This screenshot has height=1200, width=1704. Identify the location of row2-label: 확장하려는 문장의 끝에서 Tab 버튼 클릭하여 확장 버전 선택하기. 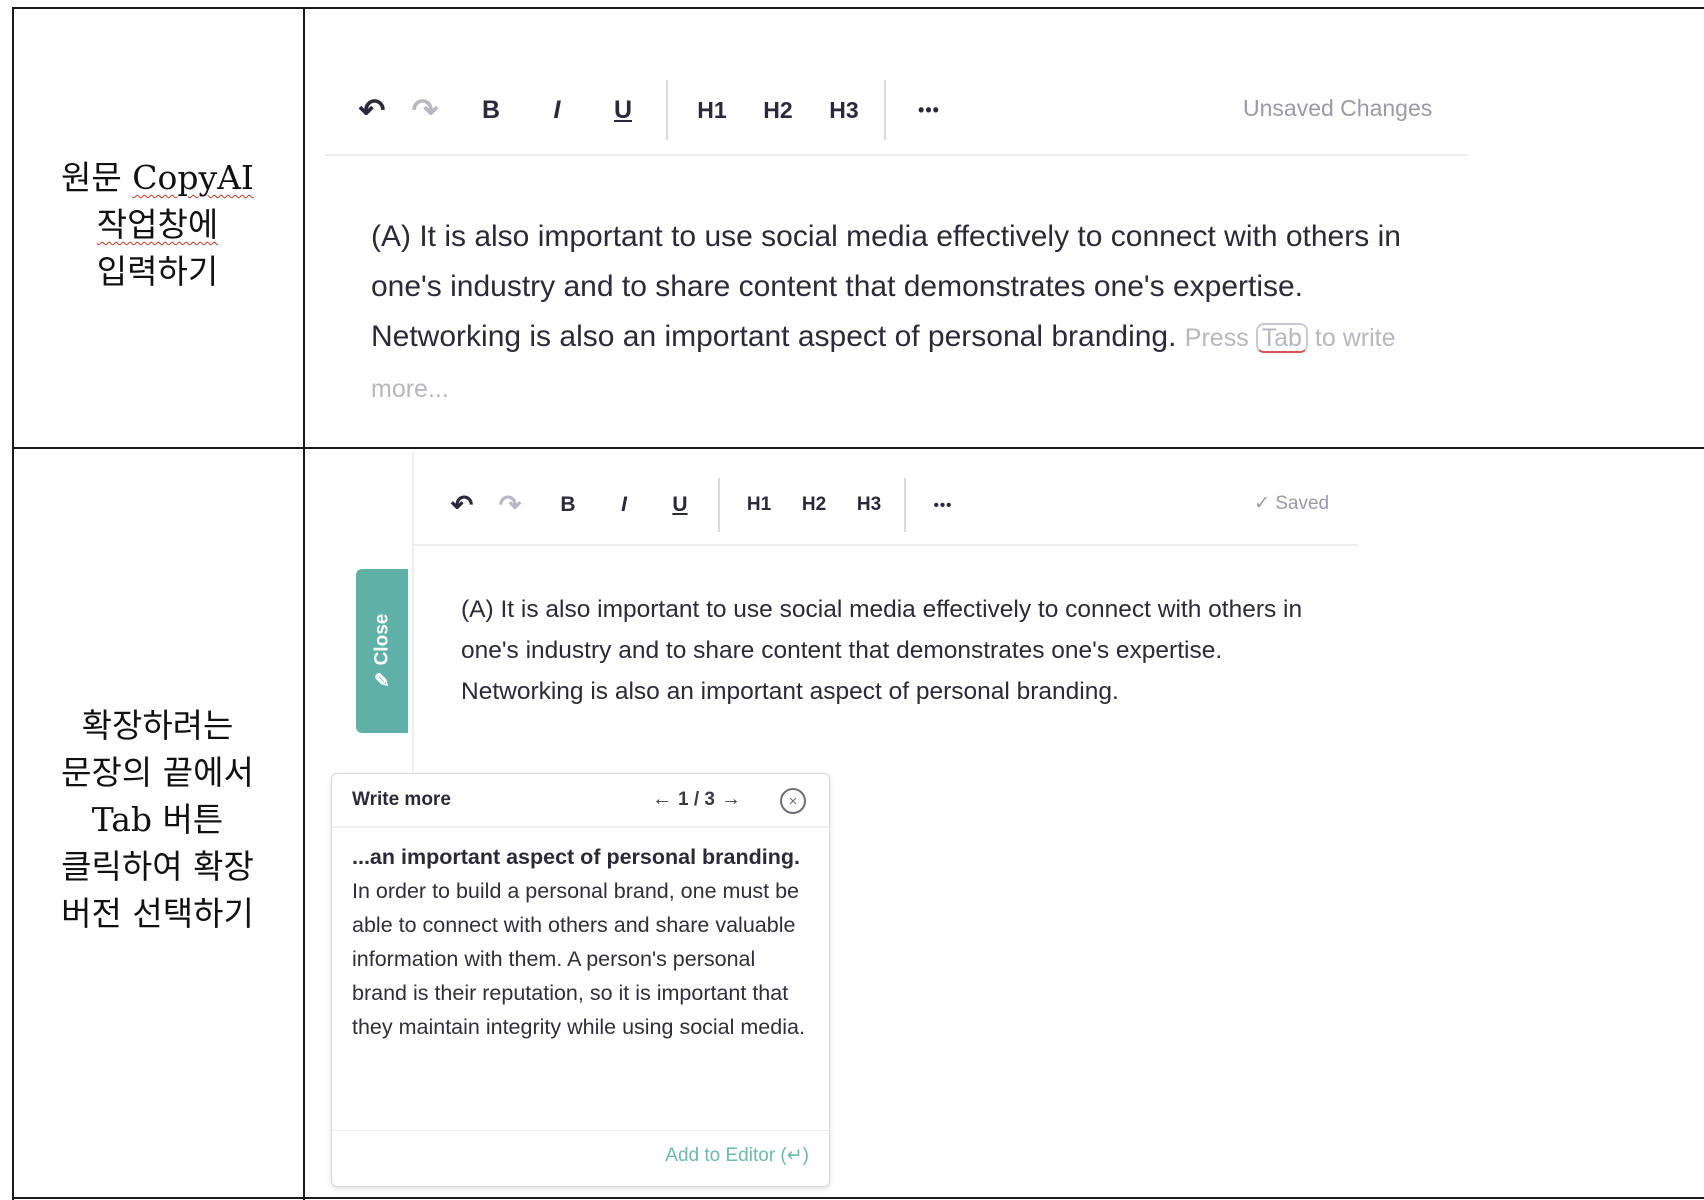
(157, 819).